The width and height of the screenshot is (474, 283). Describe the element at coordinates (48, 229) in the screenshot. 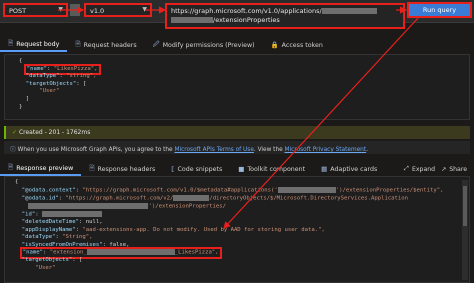

I see `json-key: "appDisplayName"` at that location.